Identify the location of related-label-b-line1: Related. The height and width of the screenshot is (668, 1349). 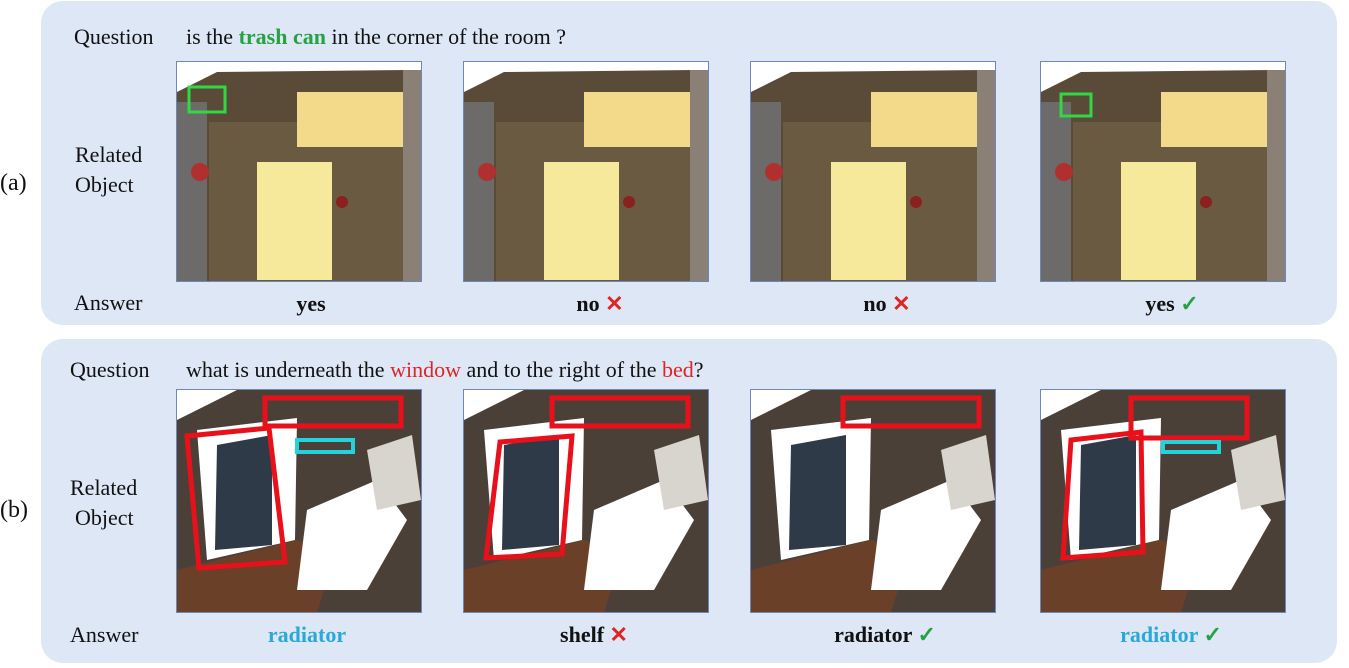
(104, 487).